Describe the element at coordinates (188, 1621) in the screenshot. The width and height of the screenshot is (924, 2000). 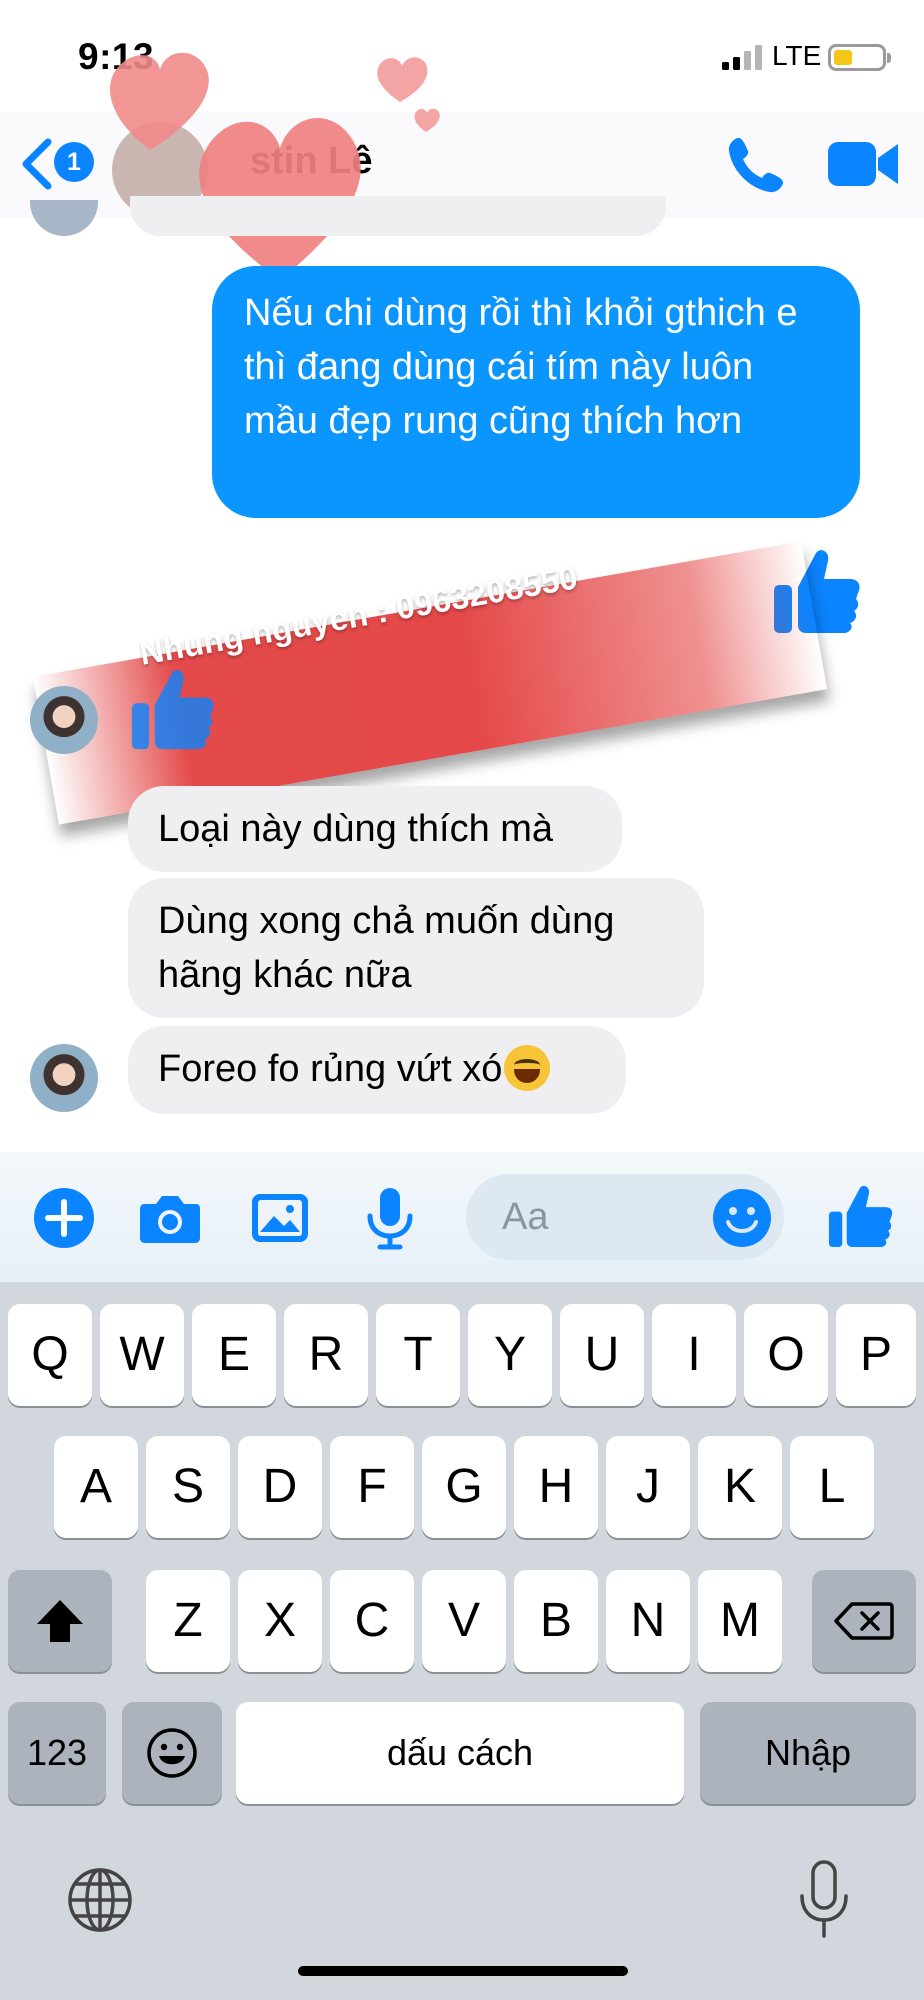
I see `key-z: Z` at that location.